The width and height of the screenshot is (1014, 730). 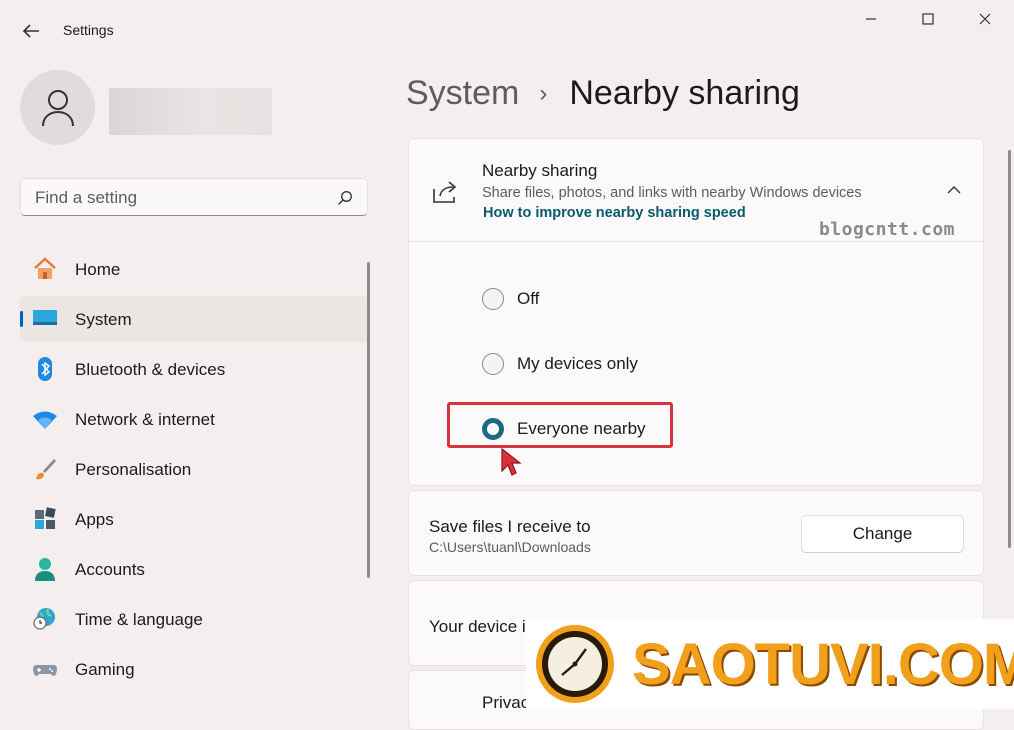 What do you see at coordinates (110, 569) in the screenshot?
I see `sidebar-item-label: Accounts` at bounding box center [110, 569].